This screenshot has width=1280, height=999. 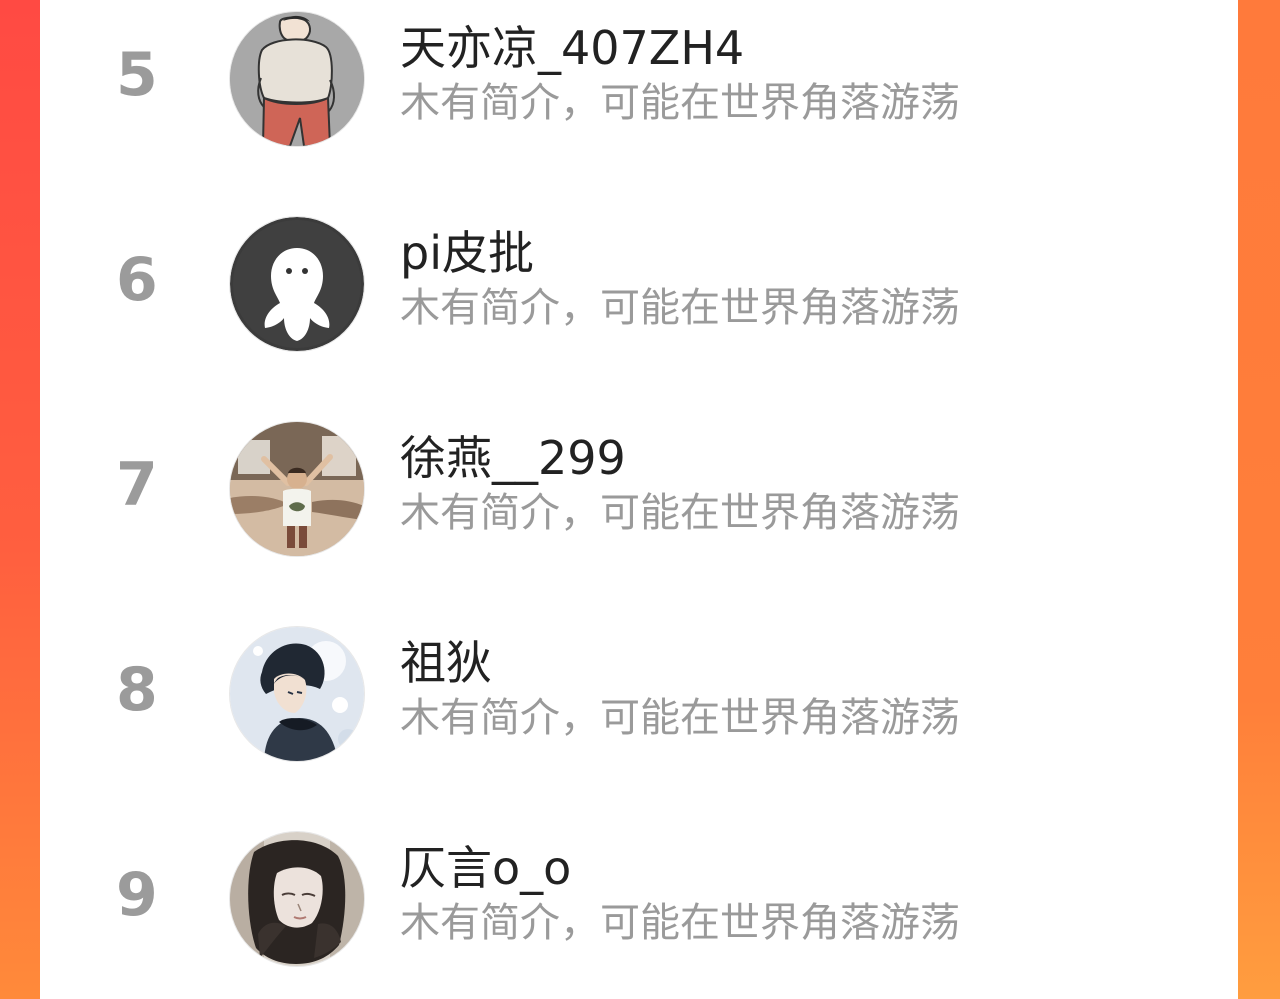 I want to click on ranking-row: 8 祖狄 木有简介，可能在世界角落游荡, so click(x=639, y=690).